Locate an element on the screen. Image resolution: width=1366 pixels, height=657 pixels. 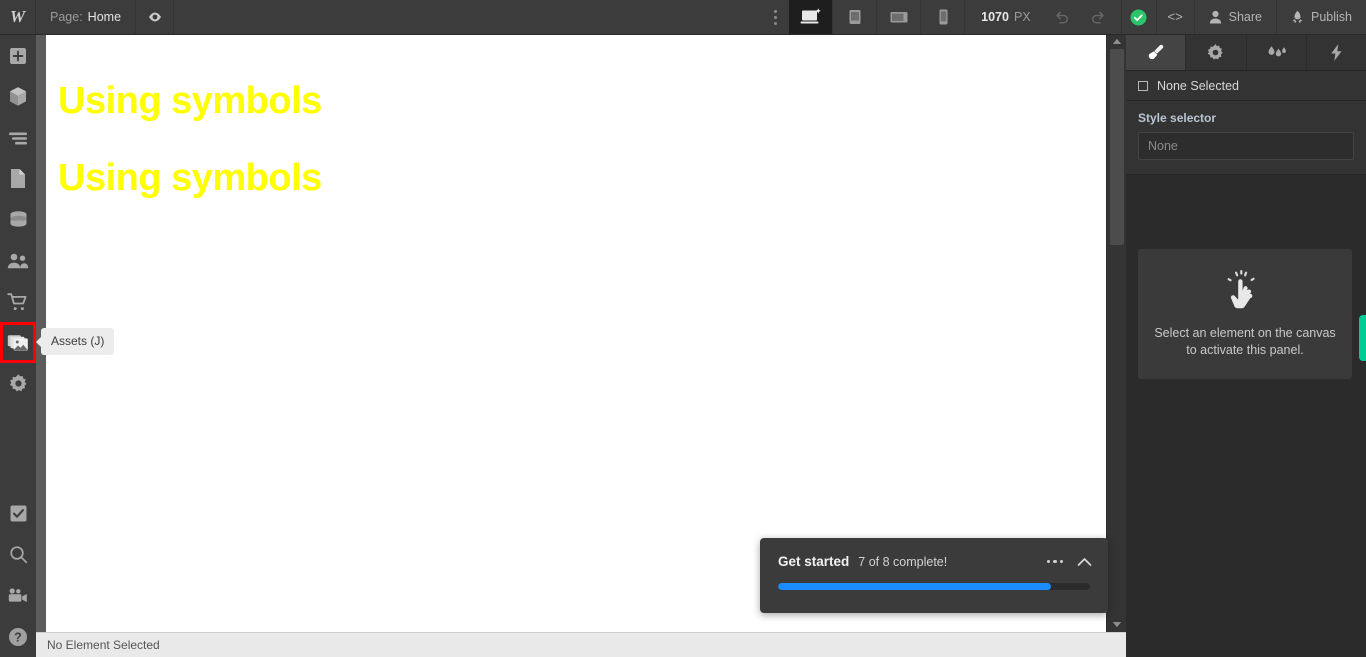
navigator-icon is located at coordinates (18, 138).